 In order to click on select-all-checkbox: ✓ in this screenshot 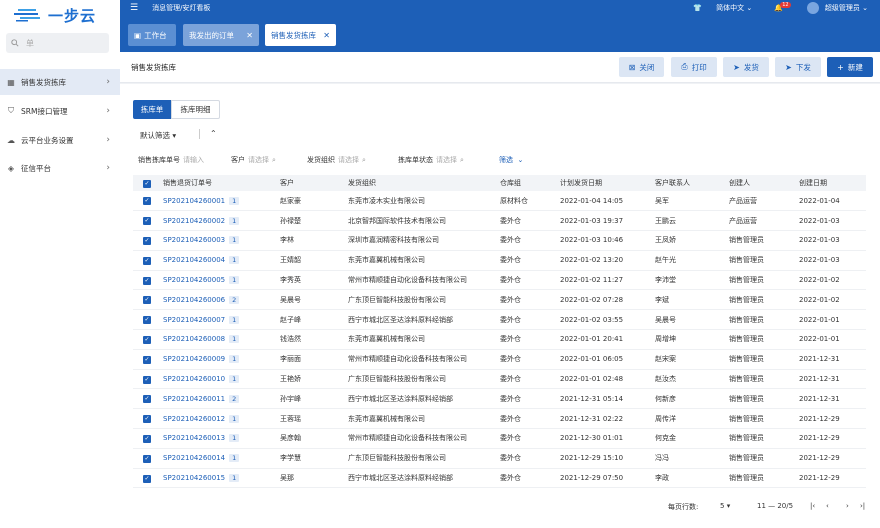, I will do `click(146, 183)`.